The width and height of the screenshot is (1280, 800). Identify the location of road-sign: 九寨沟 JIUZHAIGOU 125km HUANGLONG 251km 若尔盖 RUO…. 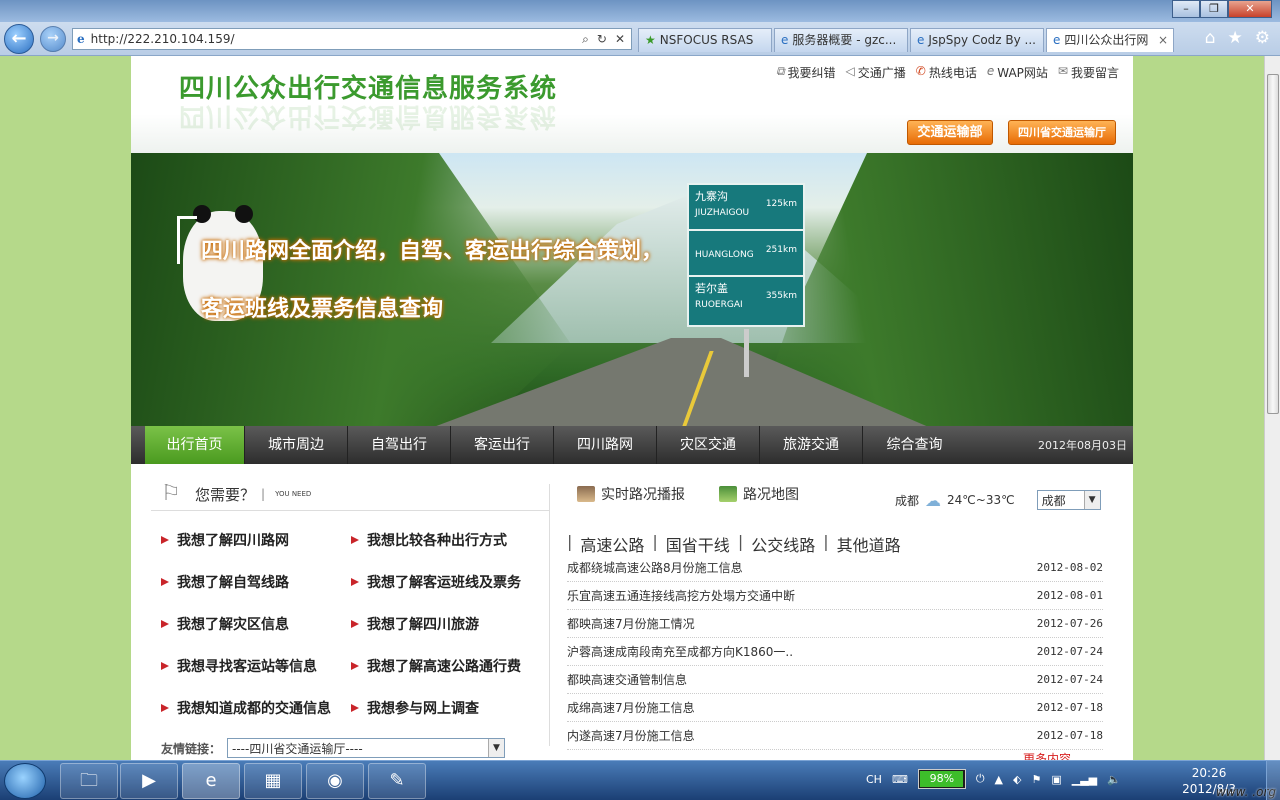
(746, 255).